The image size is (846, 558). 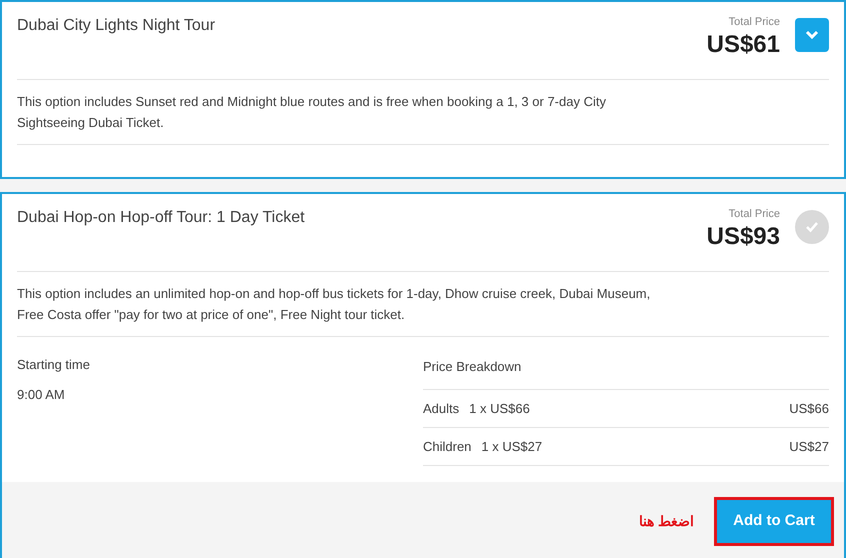 I want to click on chevron-down-icon, so click(x=812, y=35).